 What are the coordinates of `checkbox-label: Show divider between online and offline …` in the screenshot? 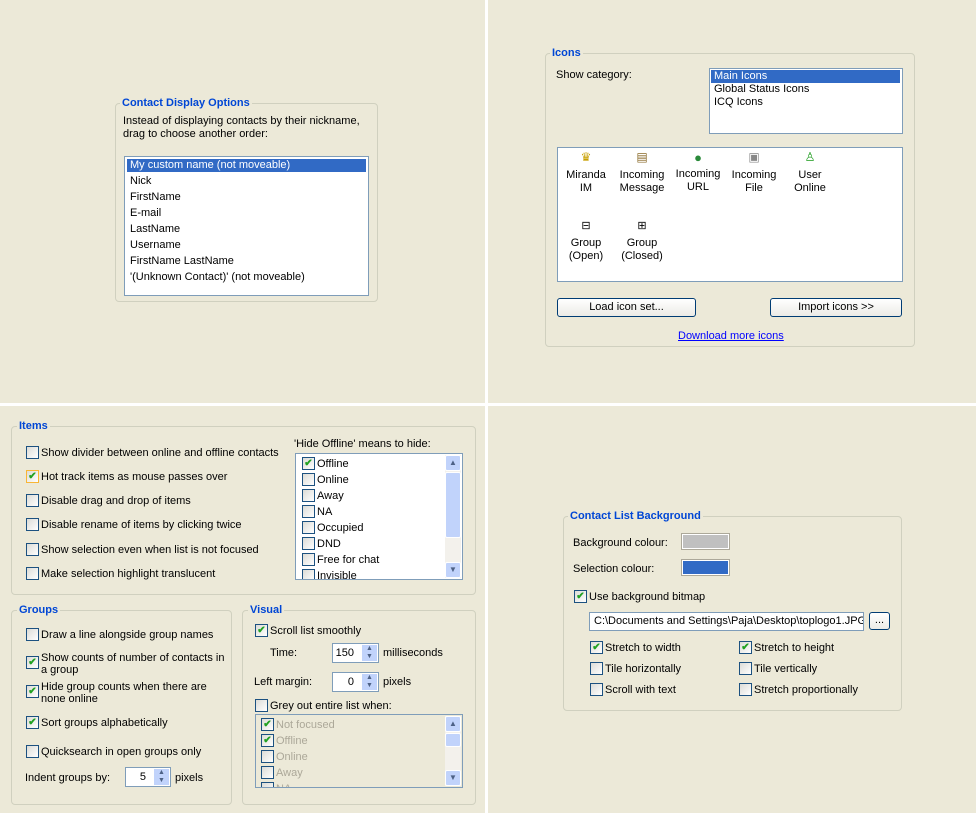 It's located at (160, 453).